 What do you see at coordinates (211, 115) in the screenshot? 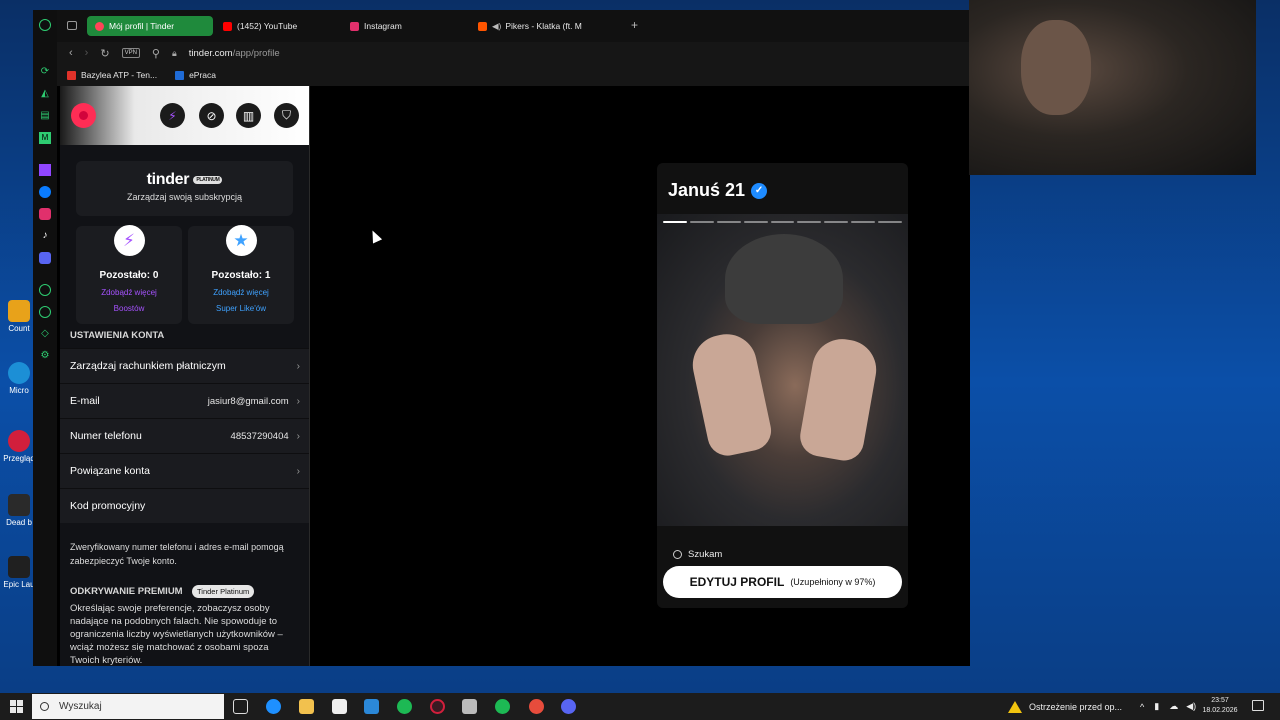
I see `explore-button: ⊘` at bounding box center [211, 115].